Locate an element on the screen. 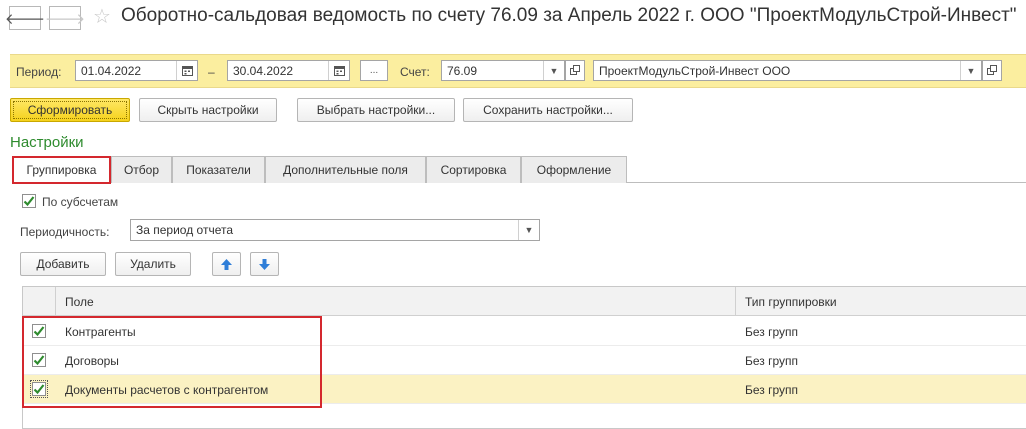 Image resolution: width=1026 pixels, height=429 pixels. open-organization-icon is located at coordinates (992, 70).